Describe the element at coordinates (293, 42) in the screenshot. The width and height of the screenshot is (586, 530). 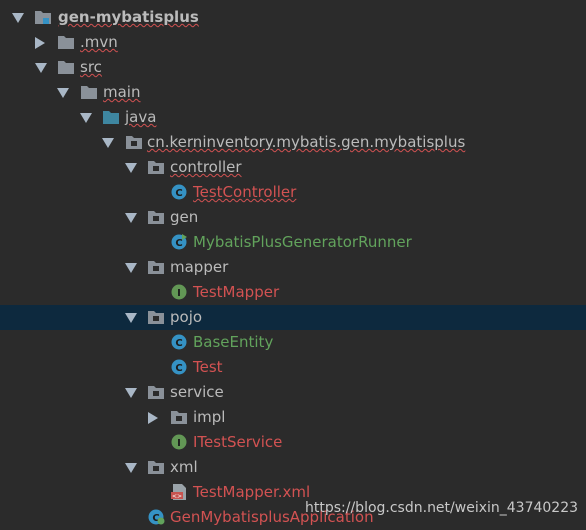
I see `tree-row-mvn: .mvn` at that location.